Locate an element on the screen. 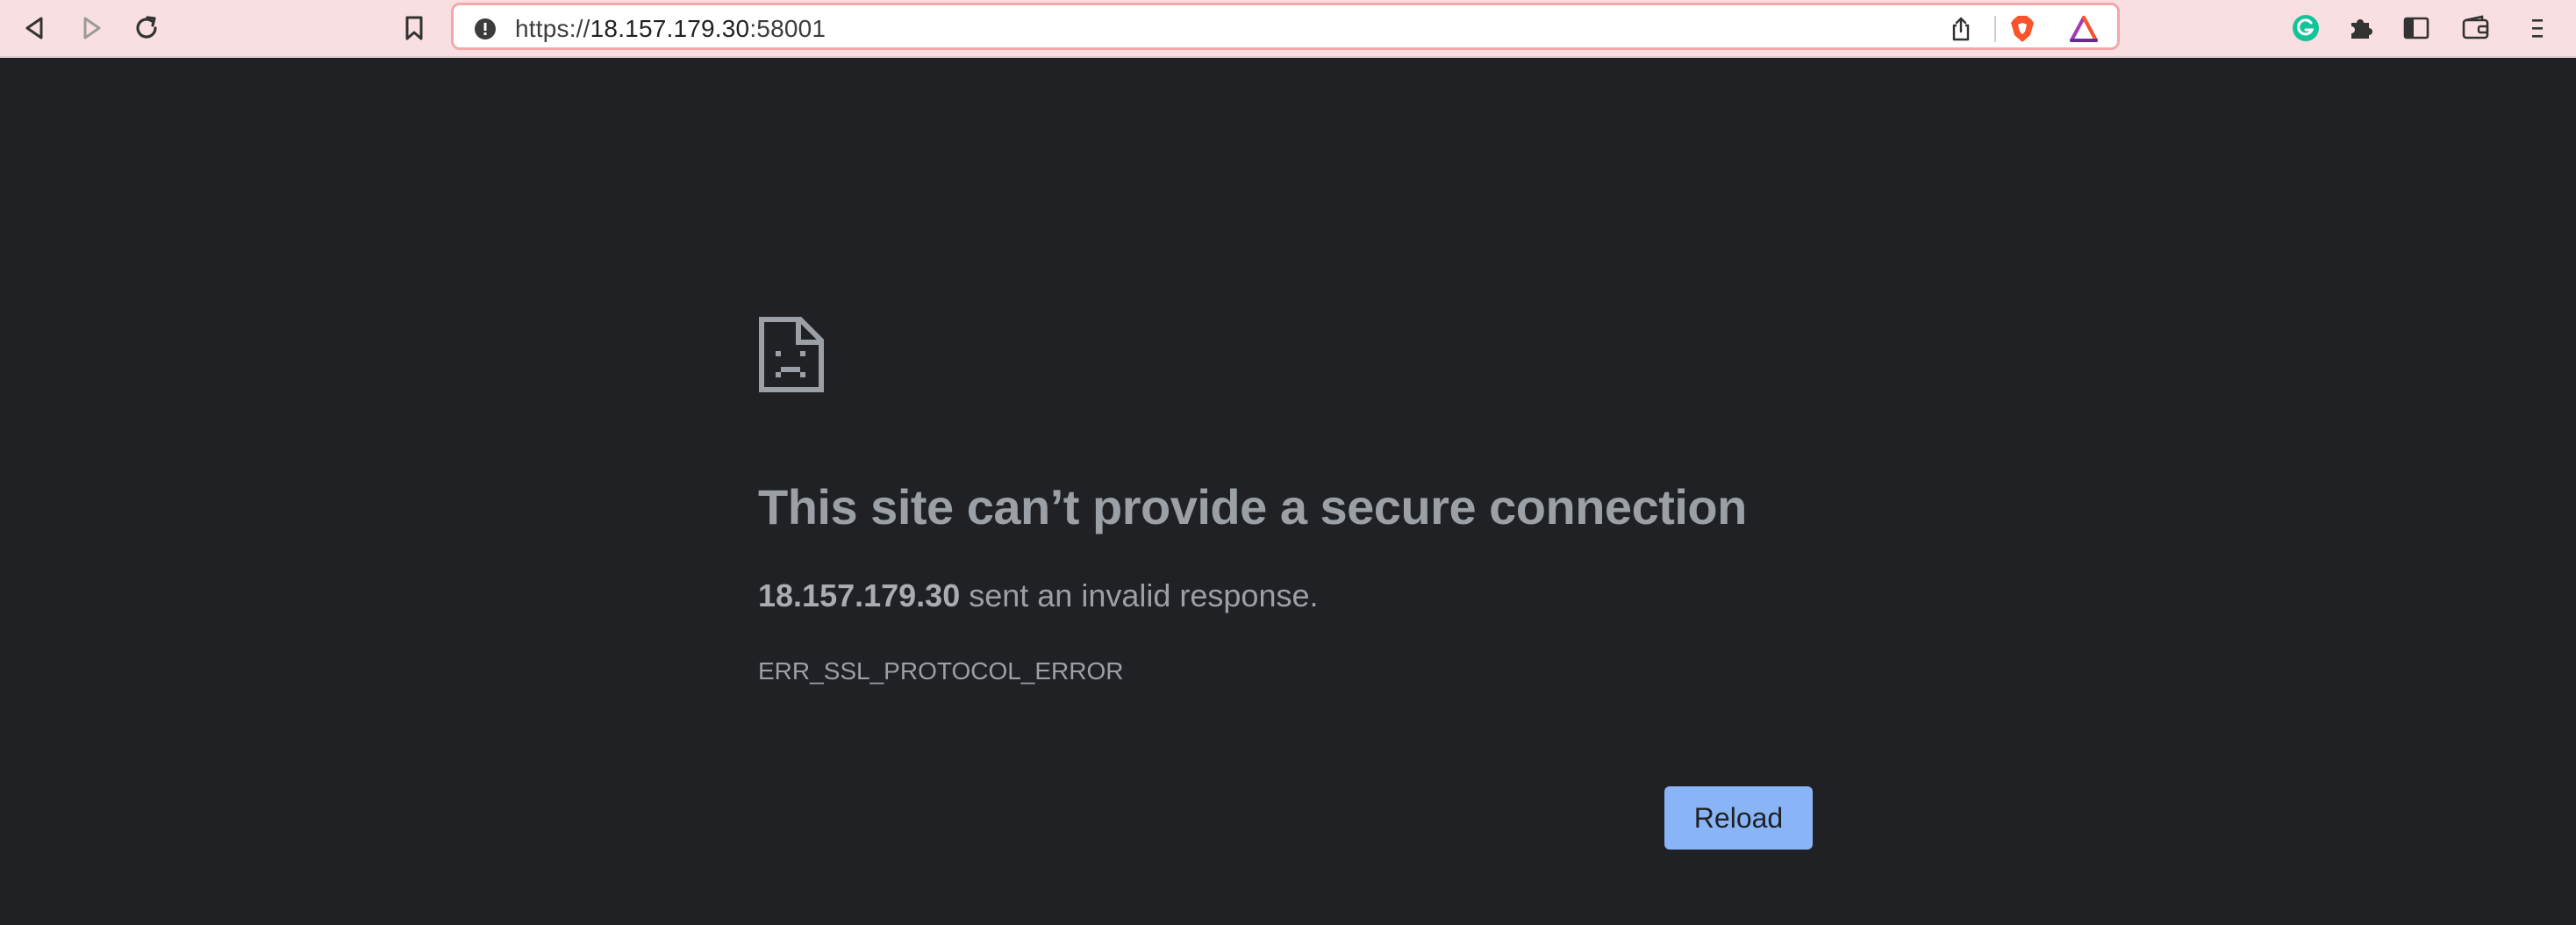 This screenshot has width=2576, height=925. share-icon is located at coordinates (1961, 29).